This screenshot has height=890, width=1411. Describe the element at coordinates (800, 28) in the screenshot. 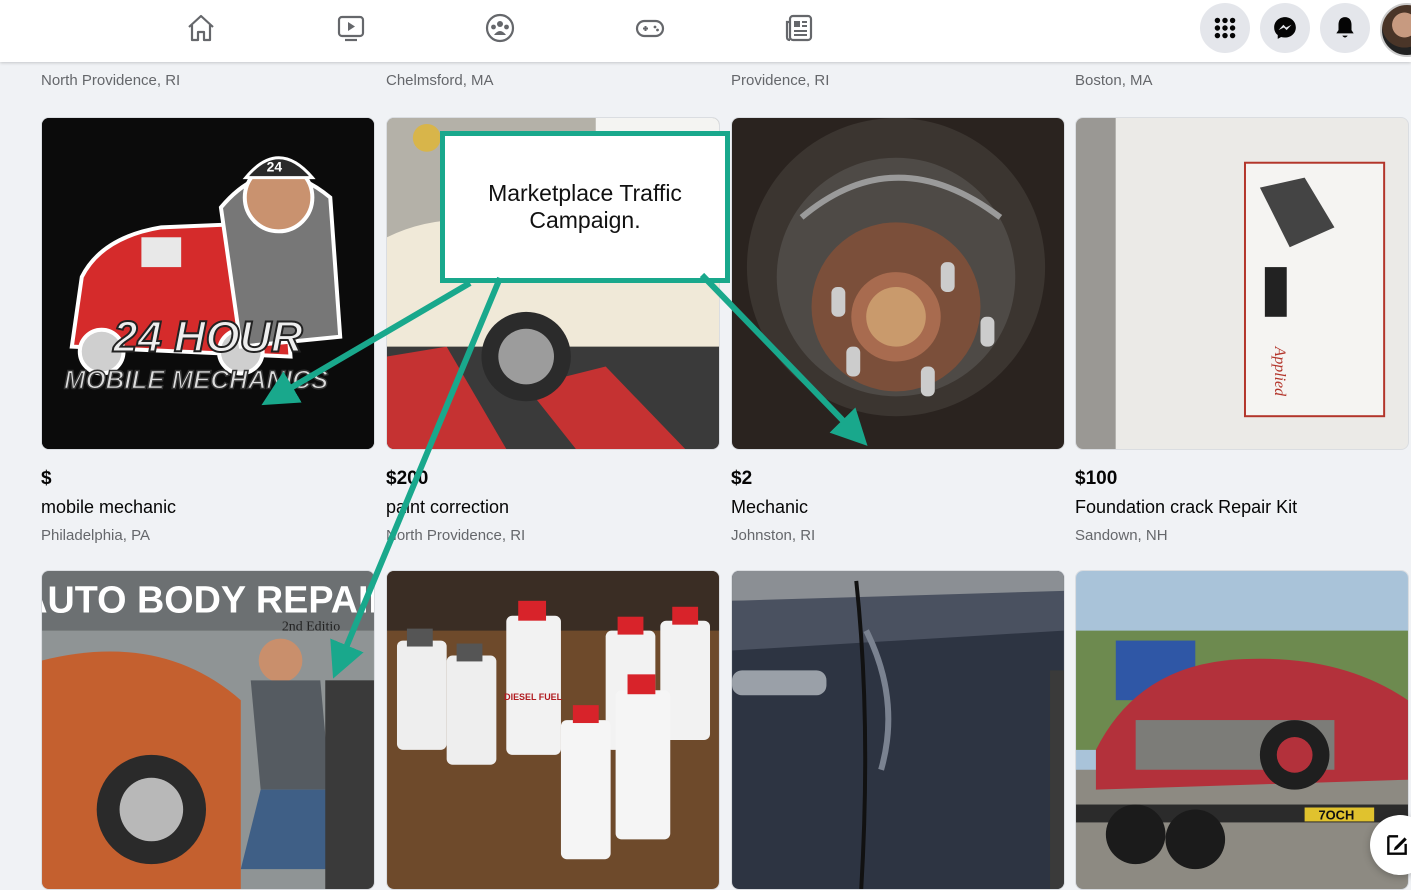

I see `news-feed-icon` at that location.